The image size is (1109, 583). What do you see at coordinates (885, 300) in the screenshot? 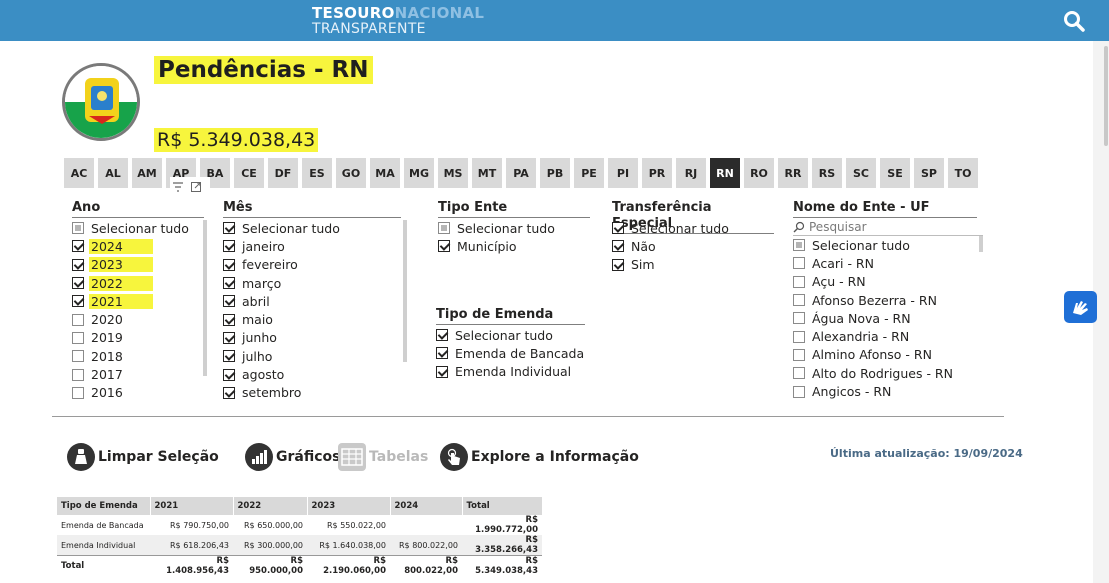
I see `slicer-option-afonso-bezerra-rn: Afonso Bezerra - RN` at bounding box center [885, 300].